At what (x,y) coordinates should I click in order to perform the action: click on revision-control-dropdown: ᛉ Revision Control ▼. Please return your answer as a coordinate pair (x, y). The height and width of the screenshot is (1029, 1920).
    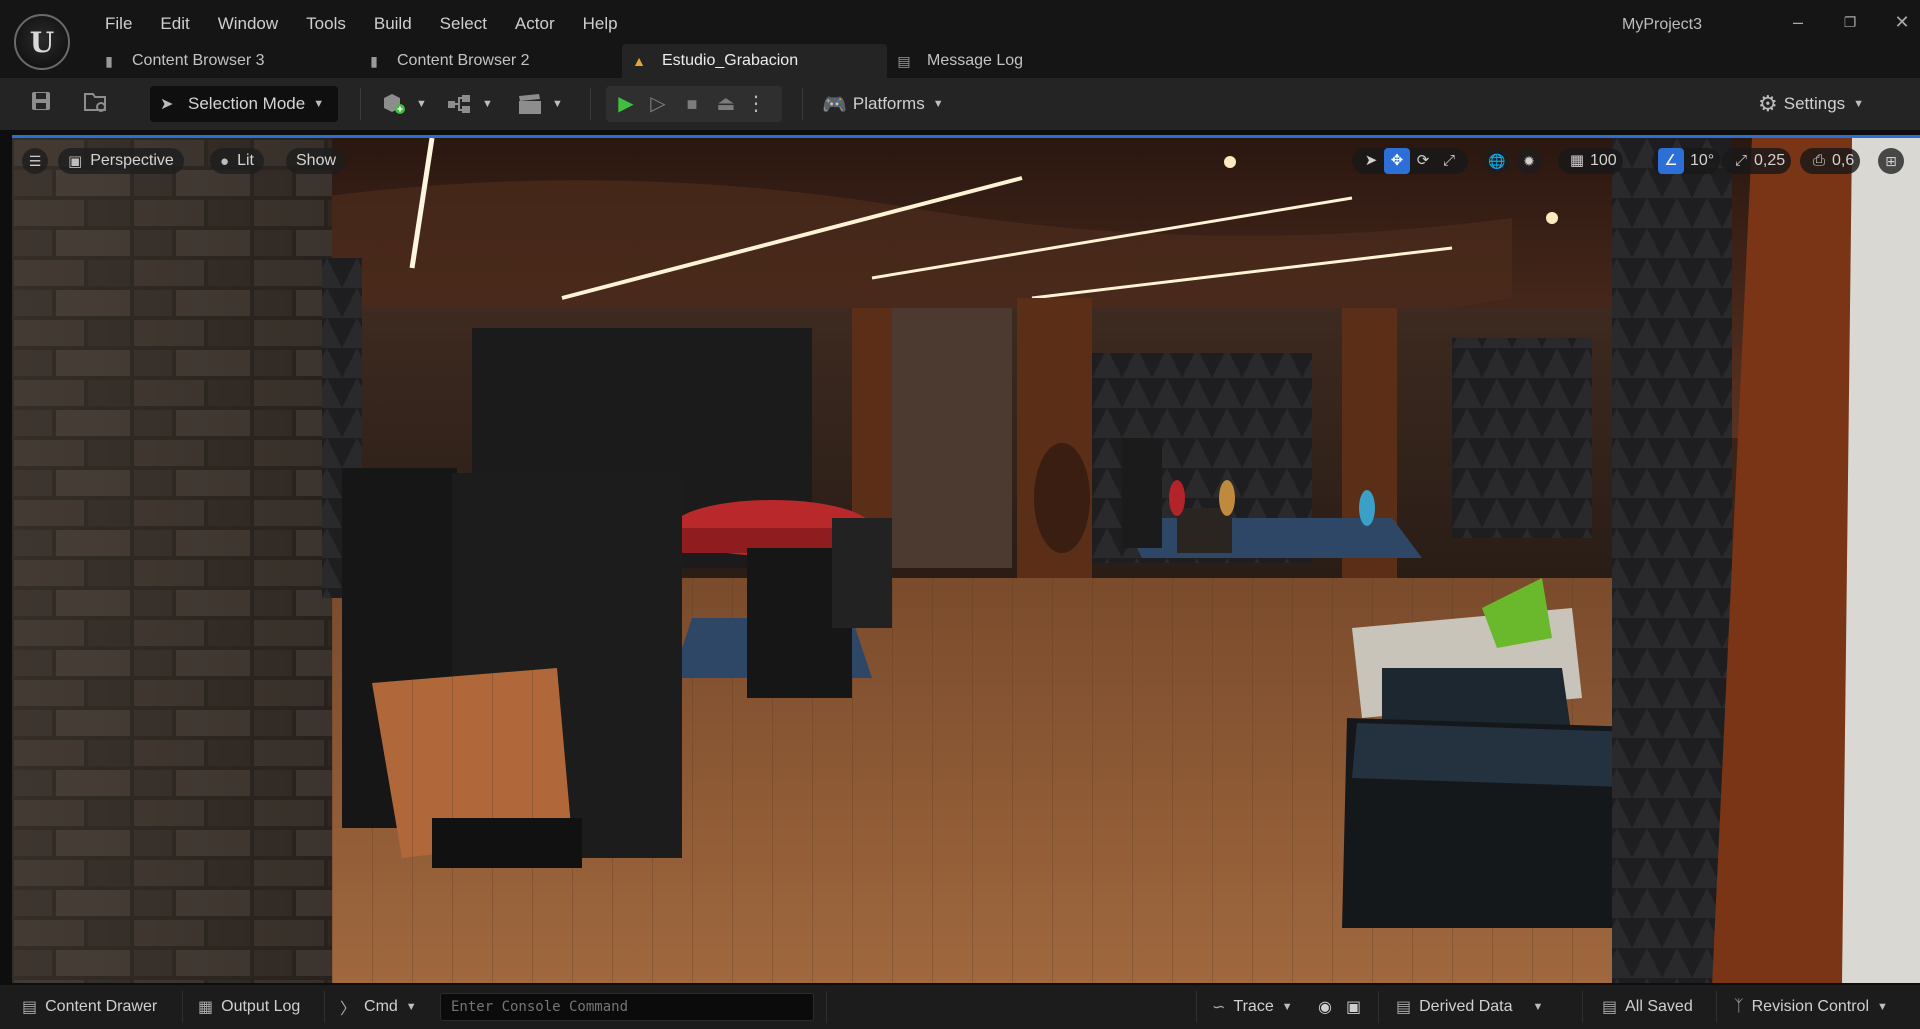
    Looking at the image, I should click on (1811, 1007).